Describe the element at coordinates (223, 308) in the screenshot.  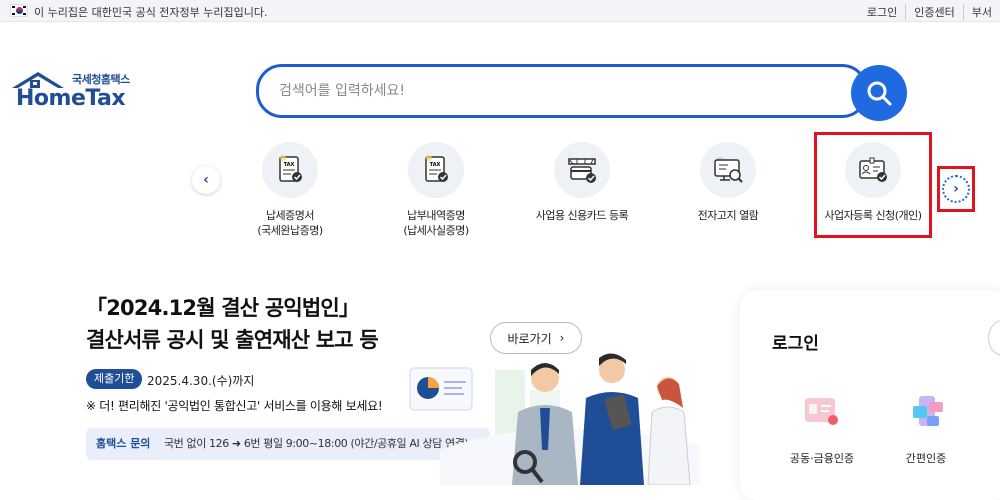
I see `banner-title-line1: 「2024.12월 결산 공익법인」` at that location.